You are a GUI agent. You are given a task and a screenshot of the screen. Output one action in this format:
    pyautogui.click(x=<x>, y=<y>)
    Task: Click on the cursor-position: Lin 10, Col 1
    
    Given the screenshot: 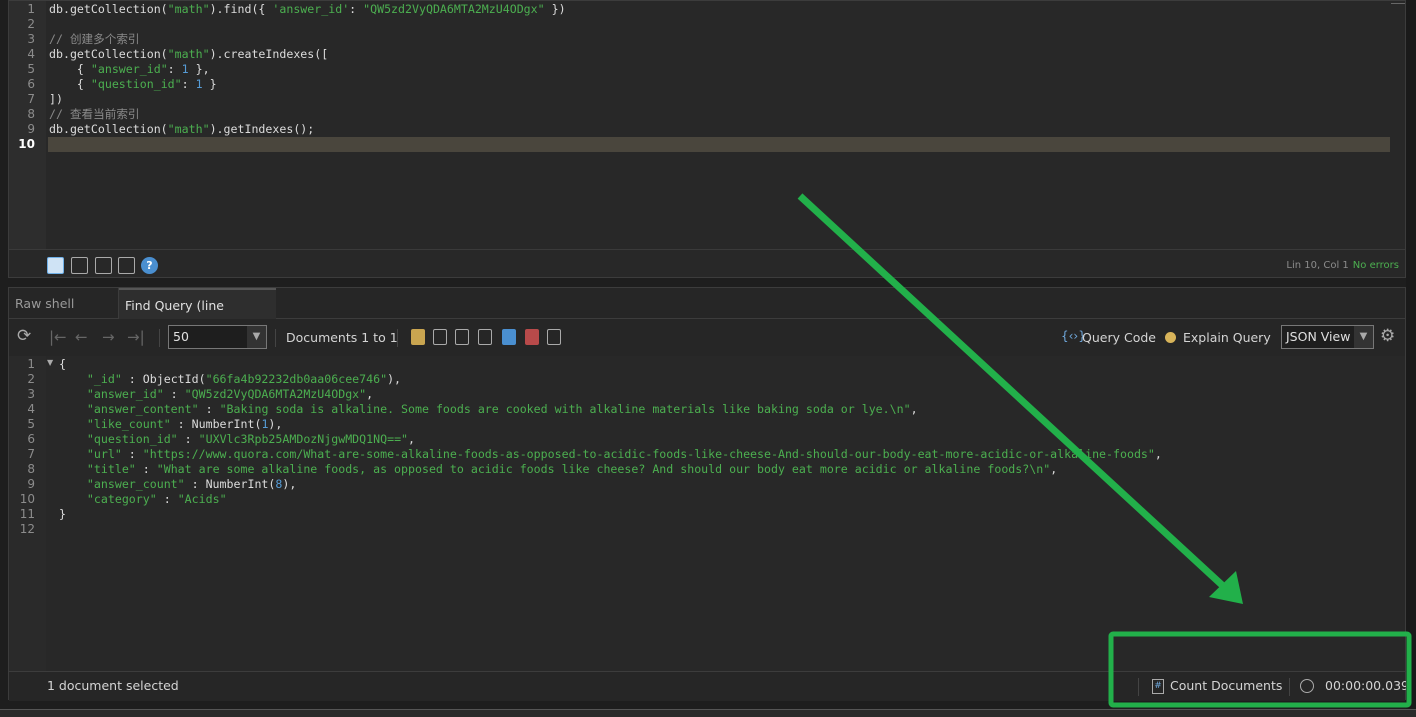 What is the action you would take?
    pyautogui.click(x=1317, y=265)
    